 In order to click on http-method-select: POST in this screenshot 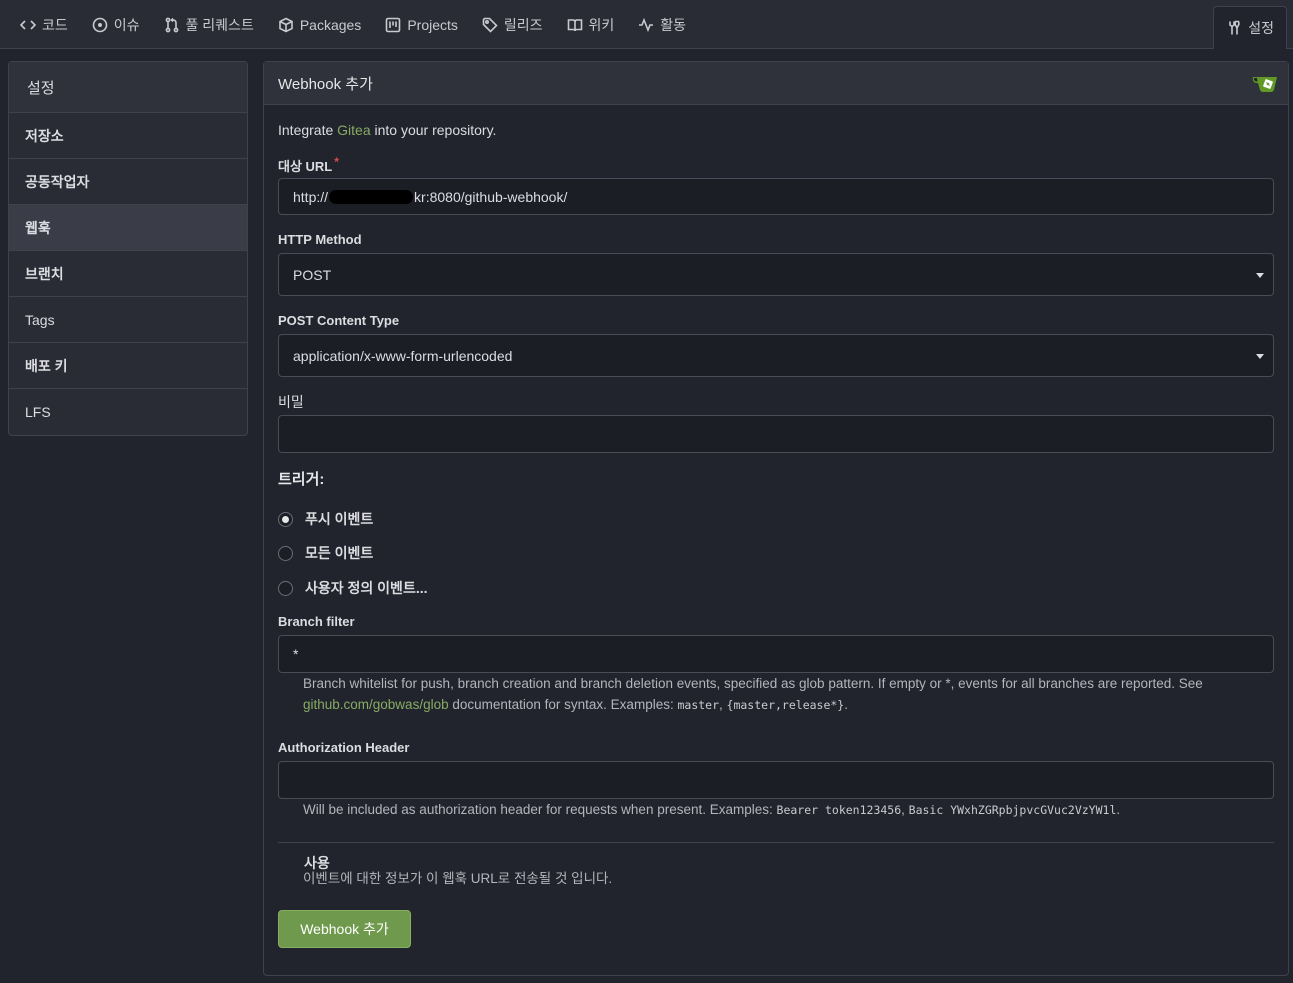, I will do `click(776, 274)`.